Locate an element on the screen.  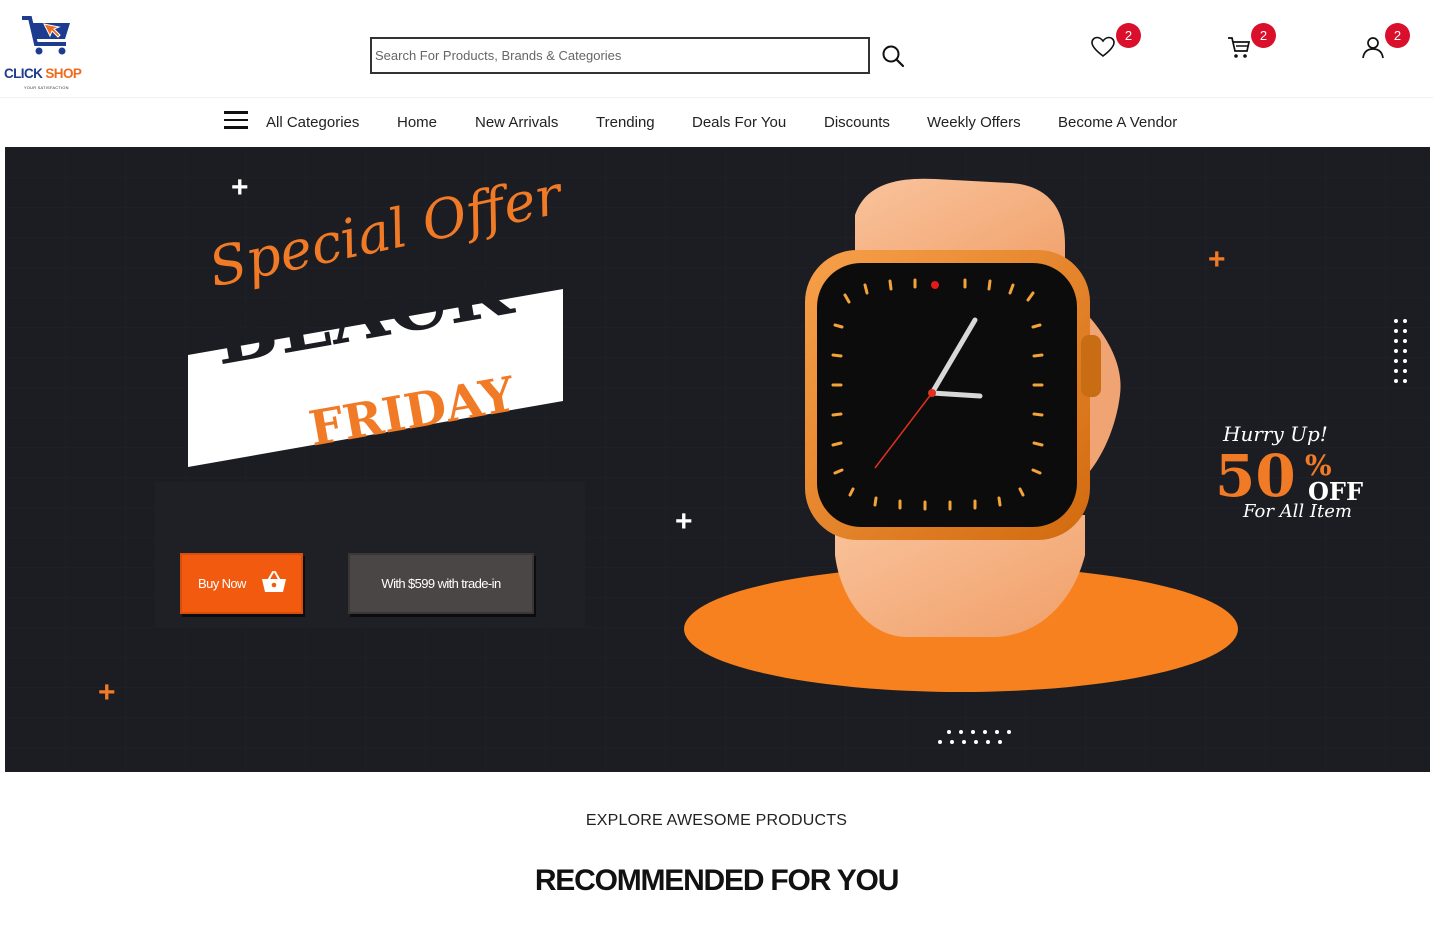
nav-deals-for-you: Deals For You is located at coordinates (739, 122).